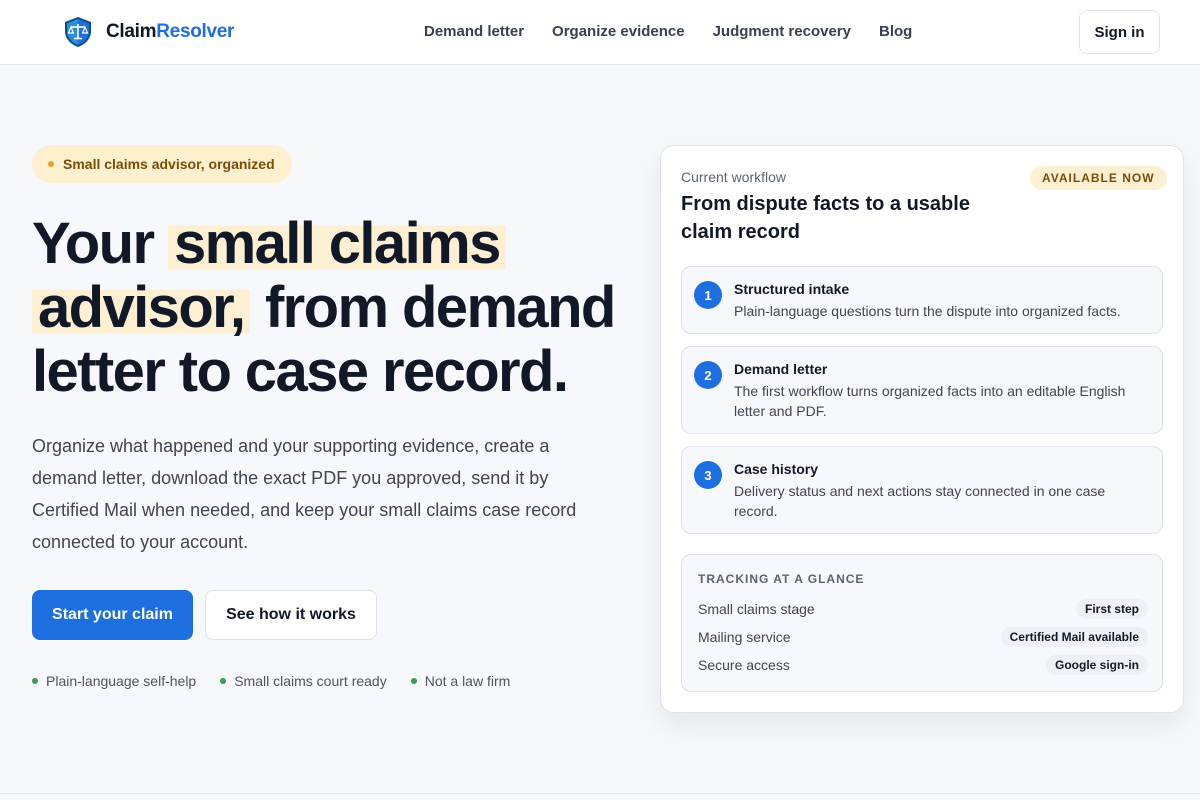 Image resolution: width=1200 pixels, height=800 pixels. What do you see at coordinates (781, 579) in the screenshot?
I see `tracking-heading: TRACKING AT A GLANCE` at bounding box center [781, 579].